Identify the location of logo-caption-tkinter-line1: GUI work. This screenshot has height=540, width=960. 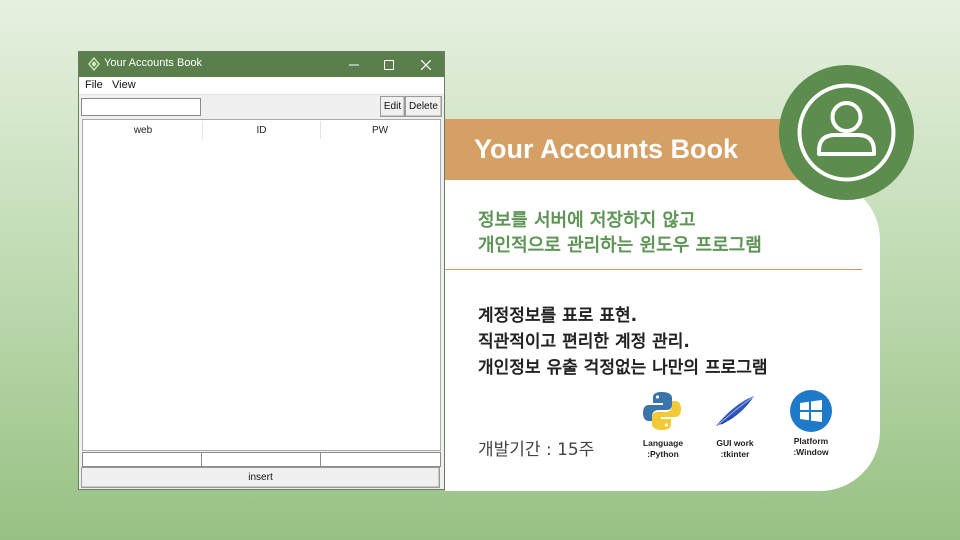
(735, 443).